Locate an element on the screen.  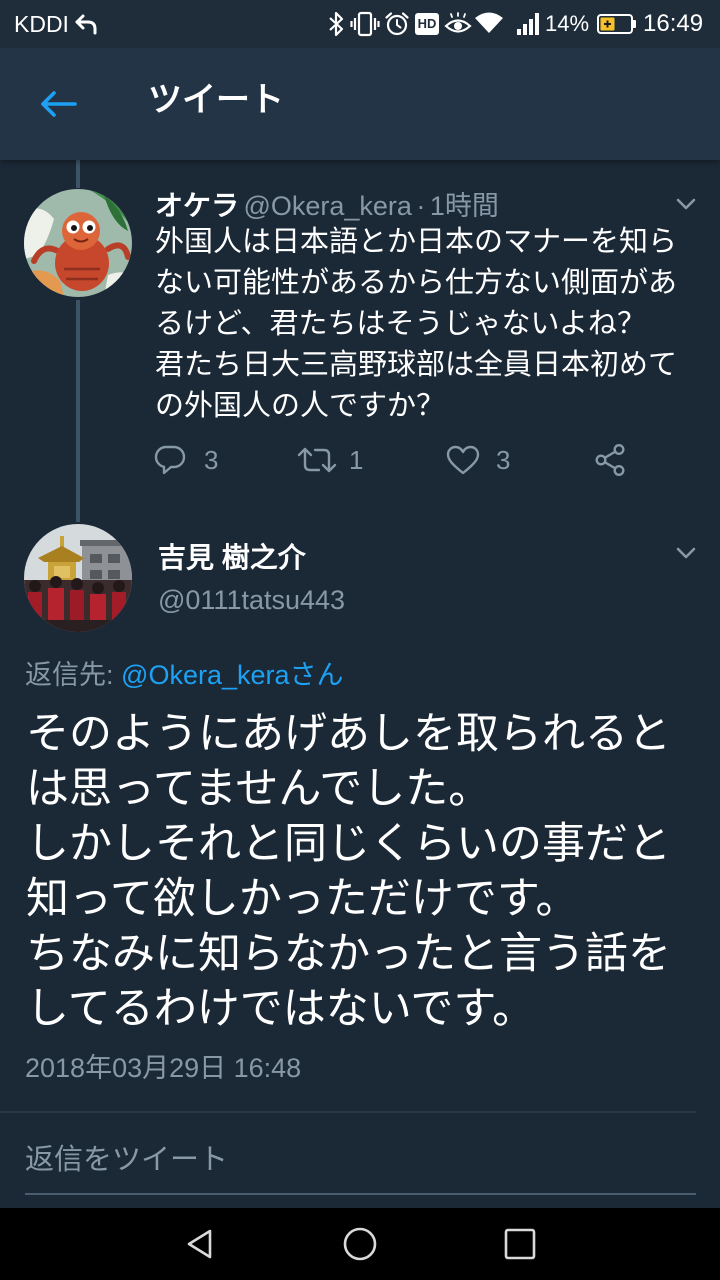
like-button: 3 is located at coordinates (478, 460).